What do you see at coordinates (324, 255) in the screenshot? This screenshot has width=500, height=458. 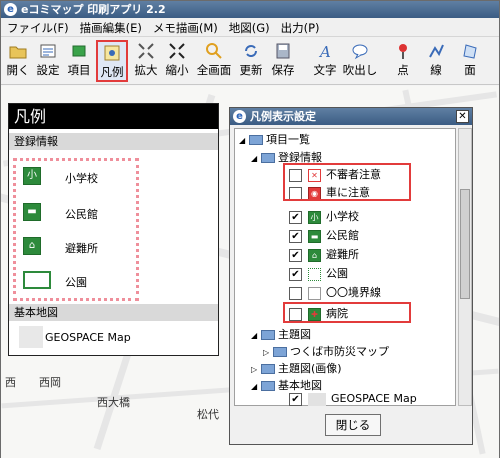 I see `tree-item-shelter: ✔ ⌂ 避難所` at bounding box center [324, 255].